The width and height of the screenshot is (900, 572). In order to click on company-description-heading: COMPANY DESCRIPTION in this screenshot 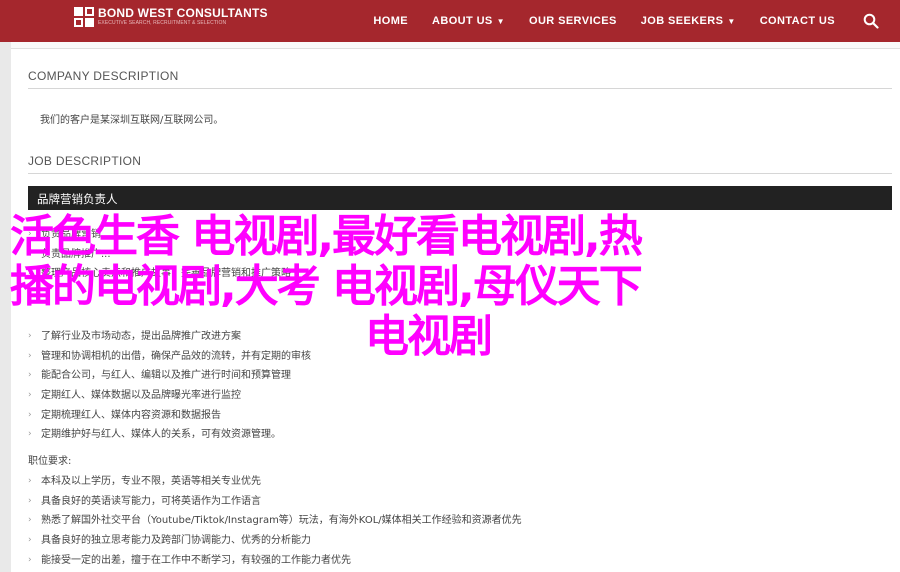, I will do `click(103, 76)`.